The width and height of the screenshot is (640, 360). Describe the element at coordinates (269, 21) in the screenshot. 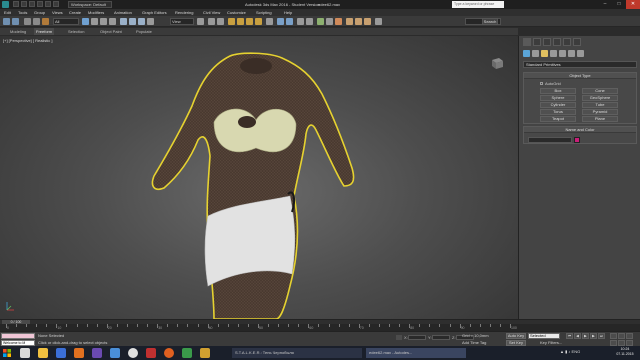

I see `edit-named-selection-icon` at that location.